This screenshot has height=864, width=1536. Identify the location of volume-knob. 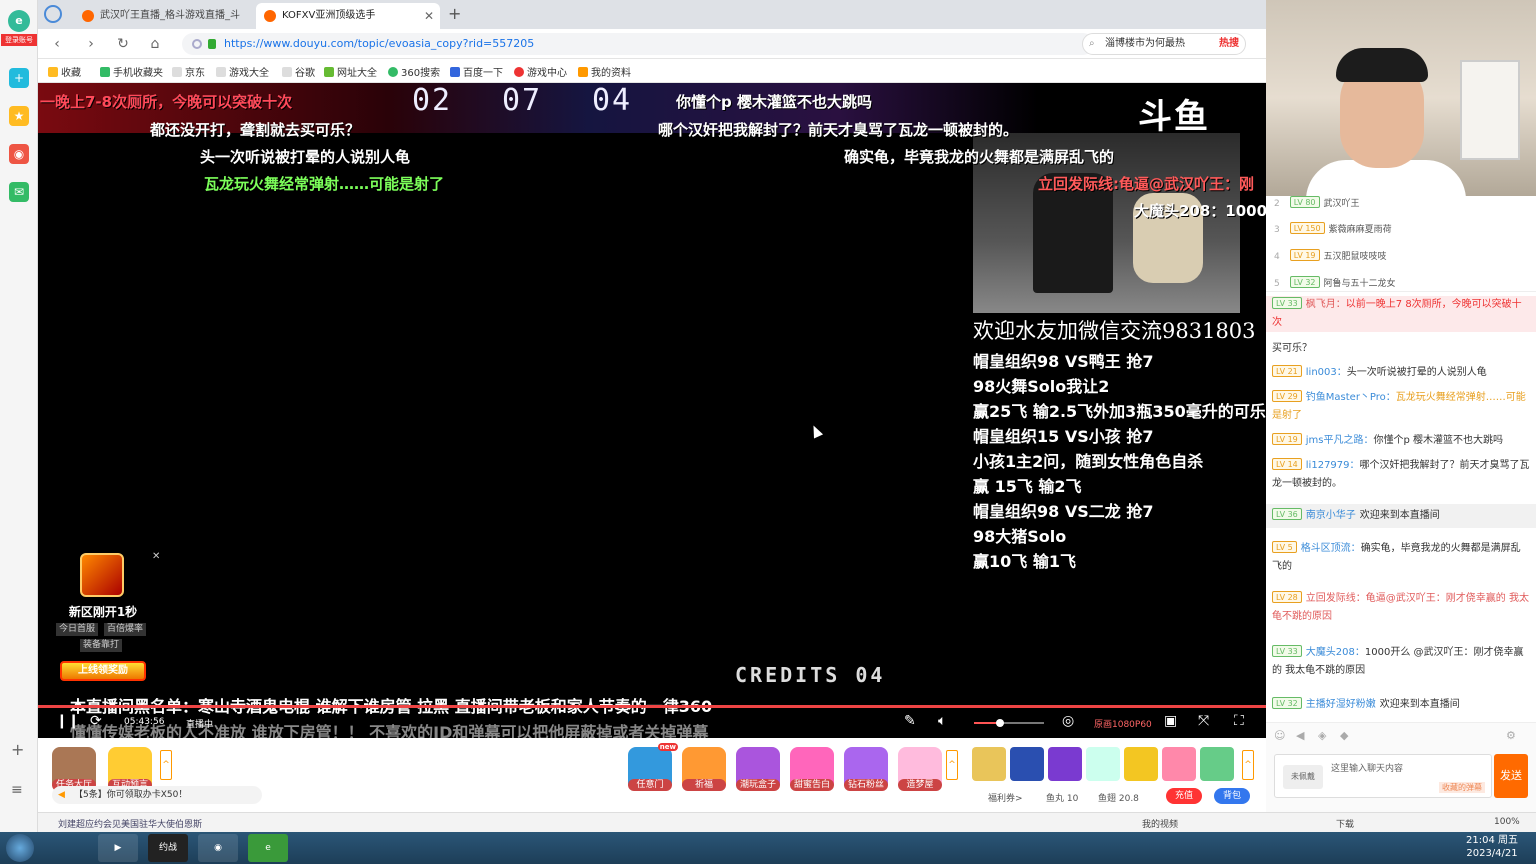
(1000, 723).